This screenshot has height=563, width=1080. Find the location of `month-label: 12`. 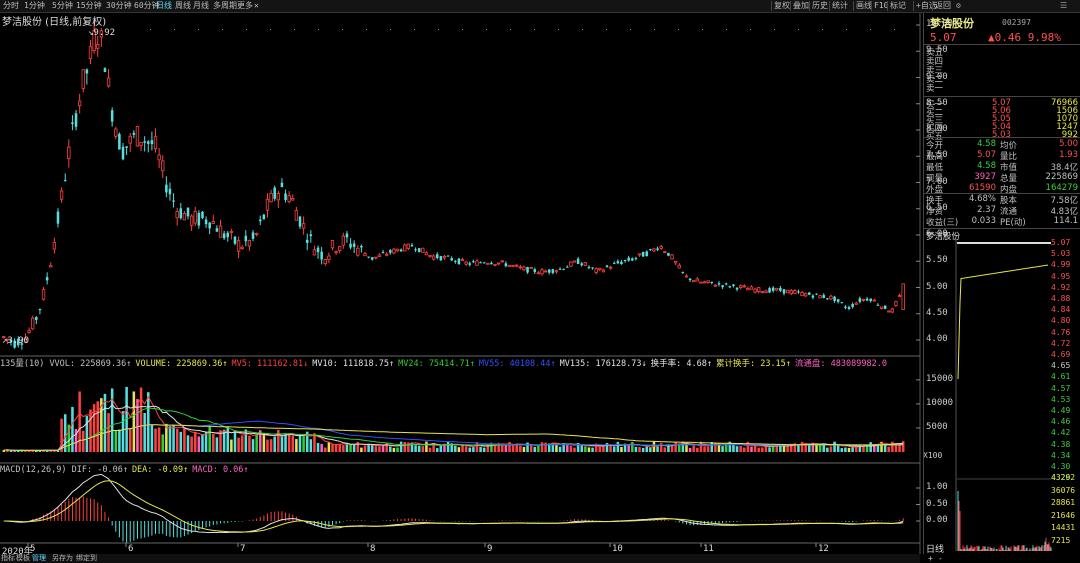

month-label: 12 is located at coordinates (823, 549).